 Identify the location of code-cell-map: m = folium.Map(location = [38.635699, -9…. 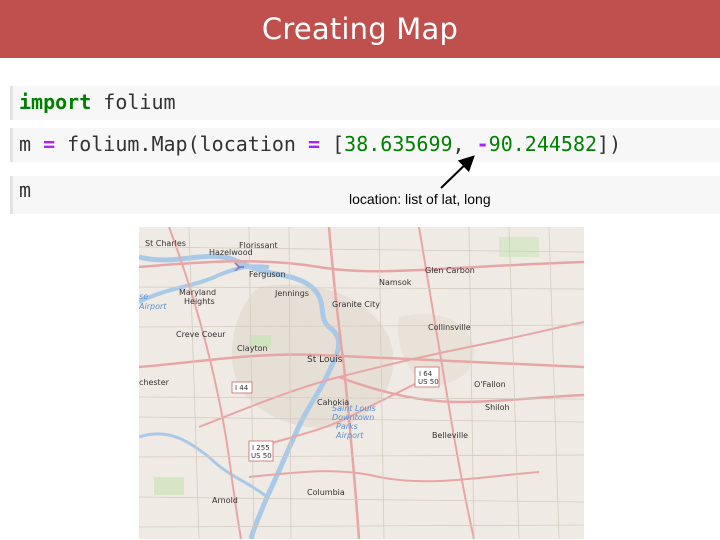
(365, 145).